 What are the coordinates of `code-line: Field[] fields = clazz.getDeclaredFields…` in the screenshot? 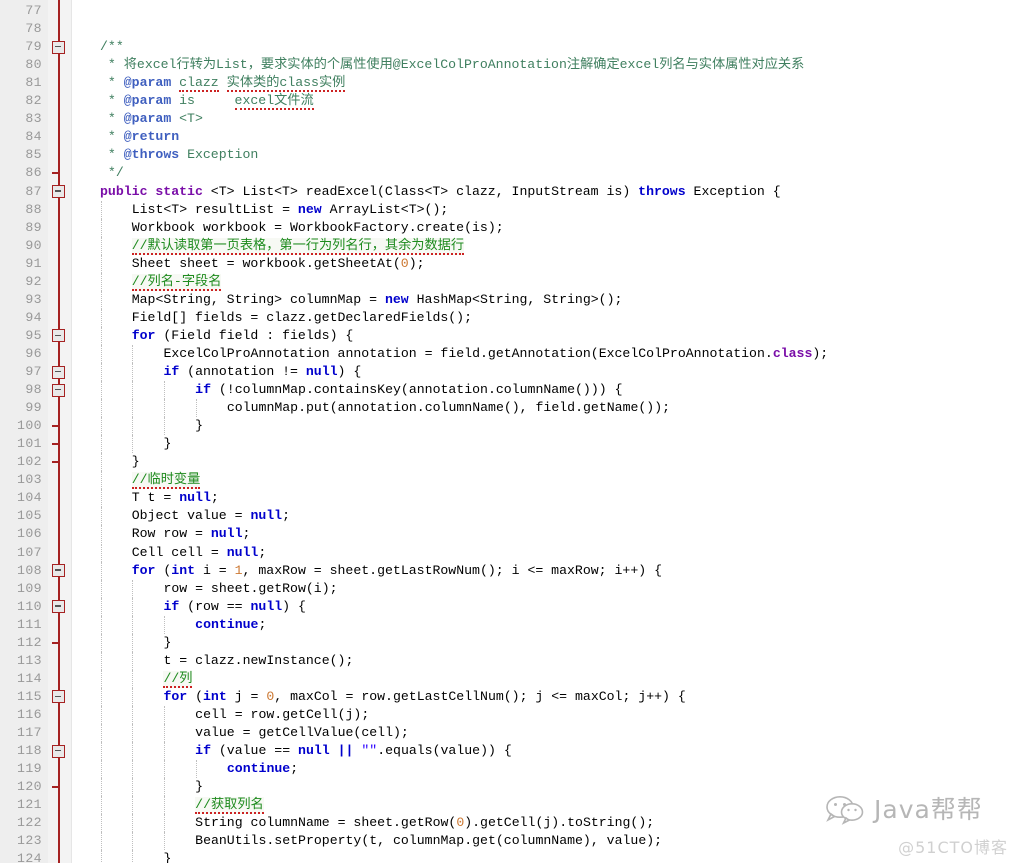 It's located at (510, 318).